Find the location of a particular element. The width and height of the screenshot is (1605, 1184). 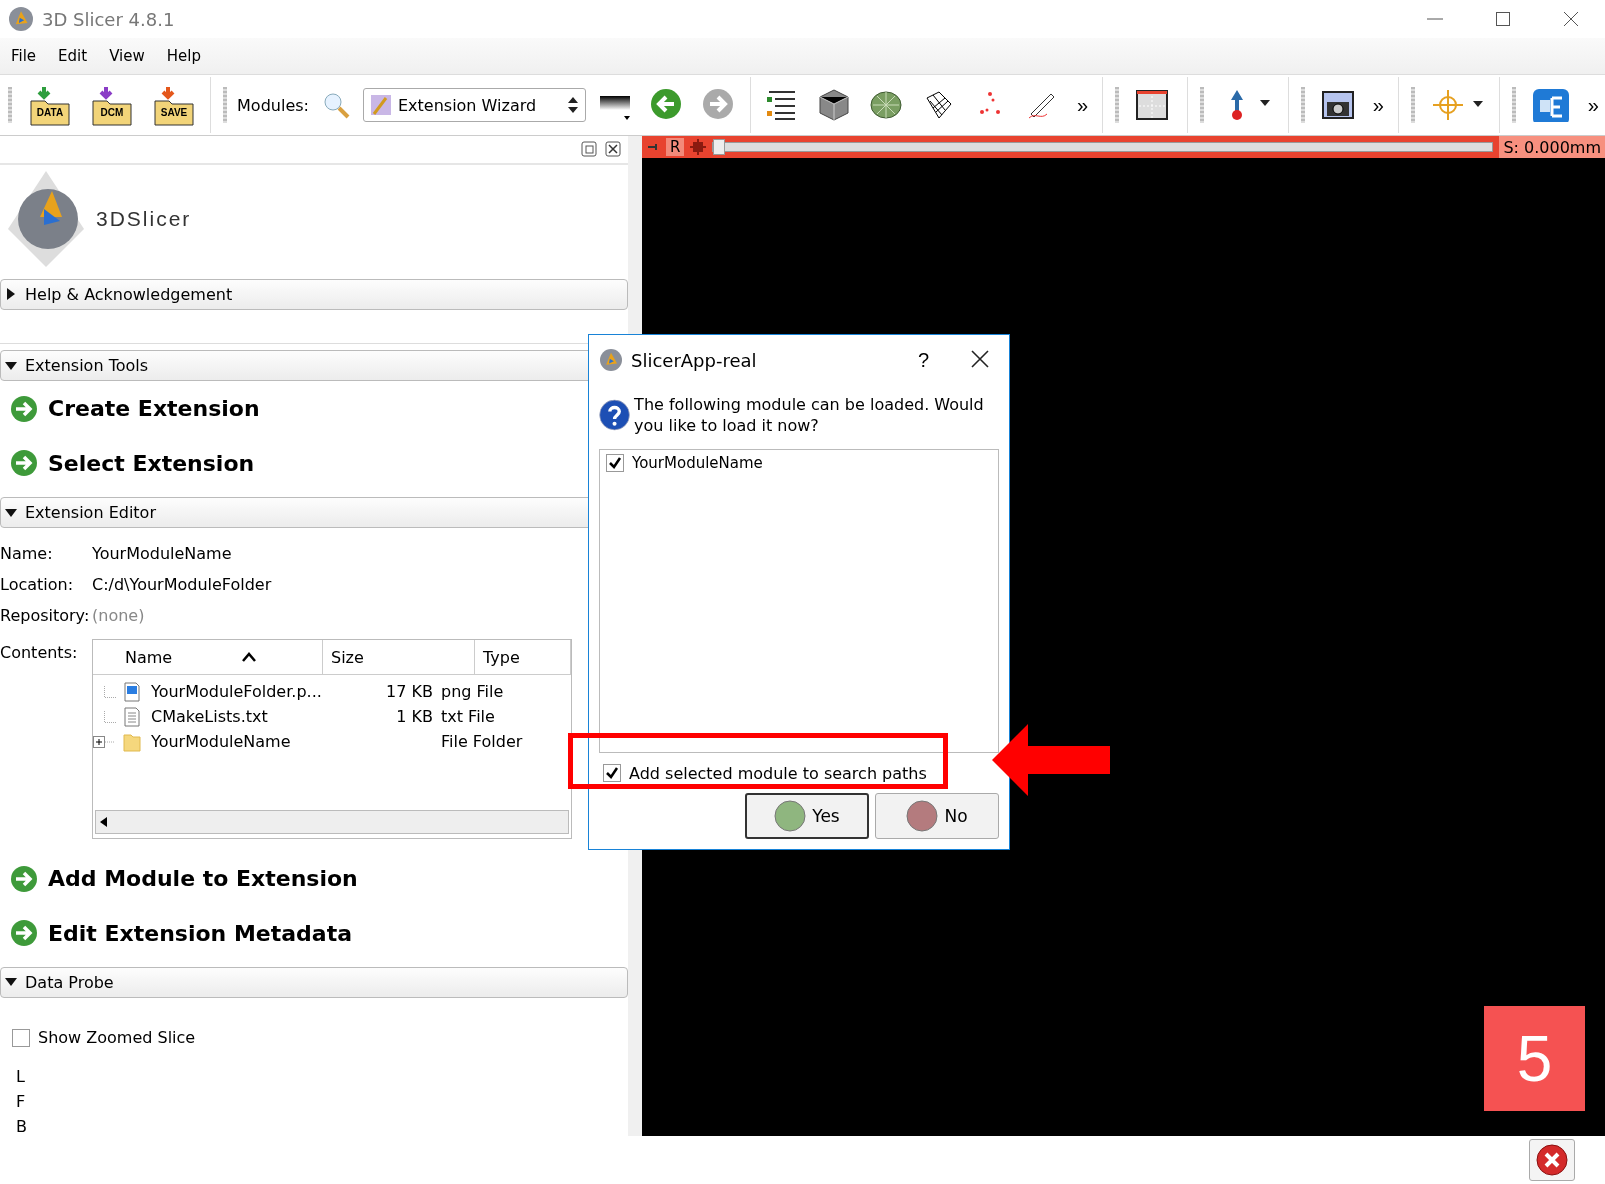

slice-options-icon is located at coordinates (698, 147).